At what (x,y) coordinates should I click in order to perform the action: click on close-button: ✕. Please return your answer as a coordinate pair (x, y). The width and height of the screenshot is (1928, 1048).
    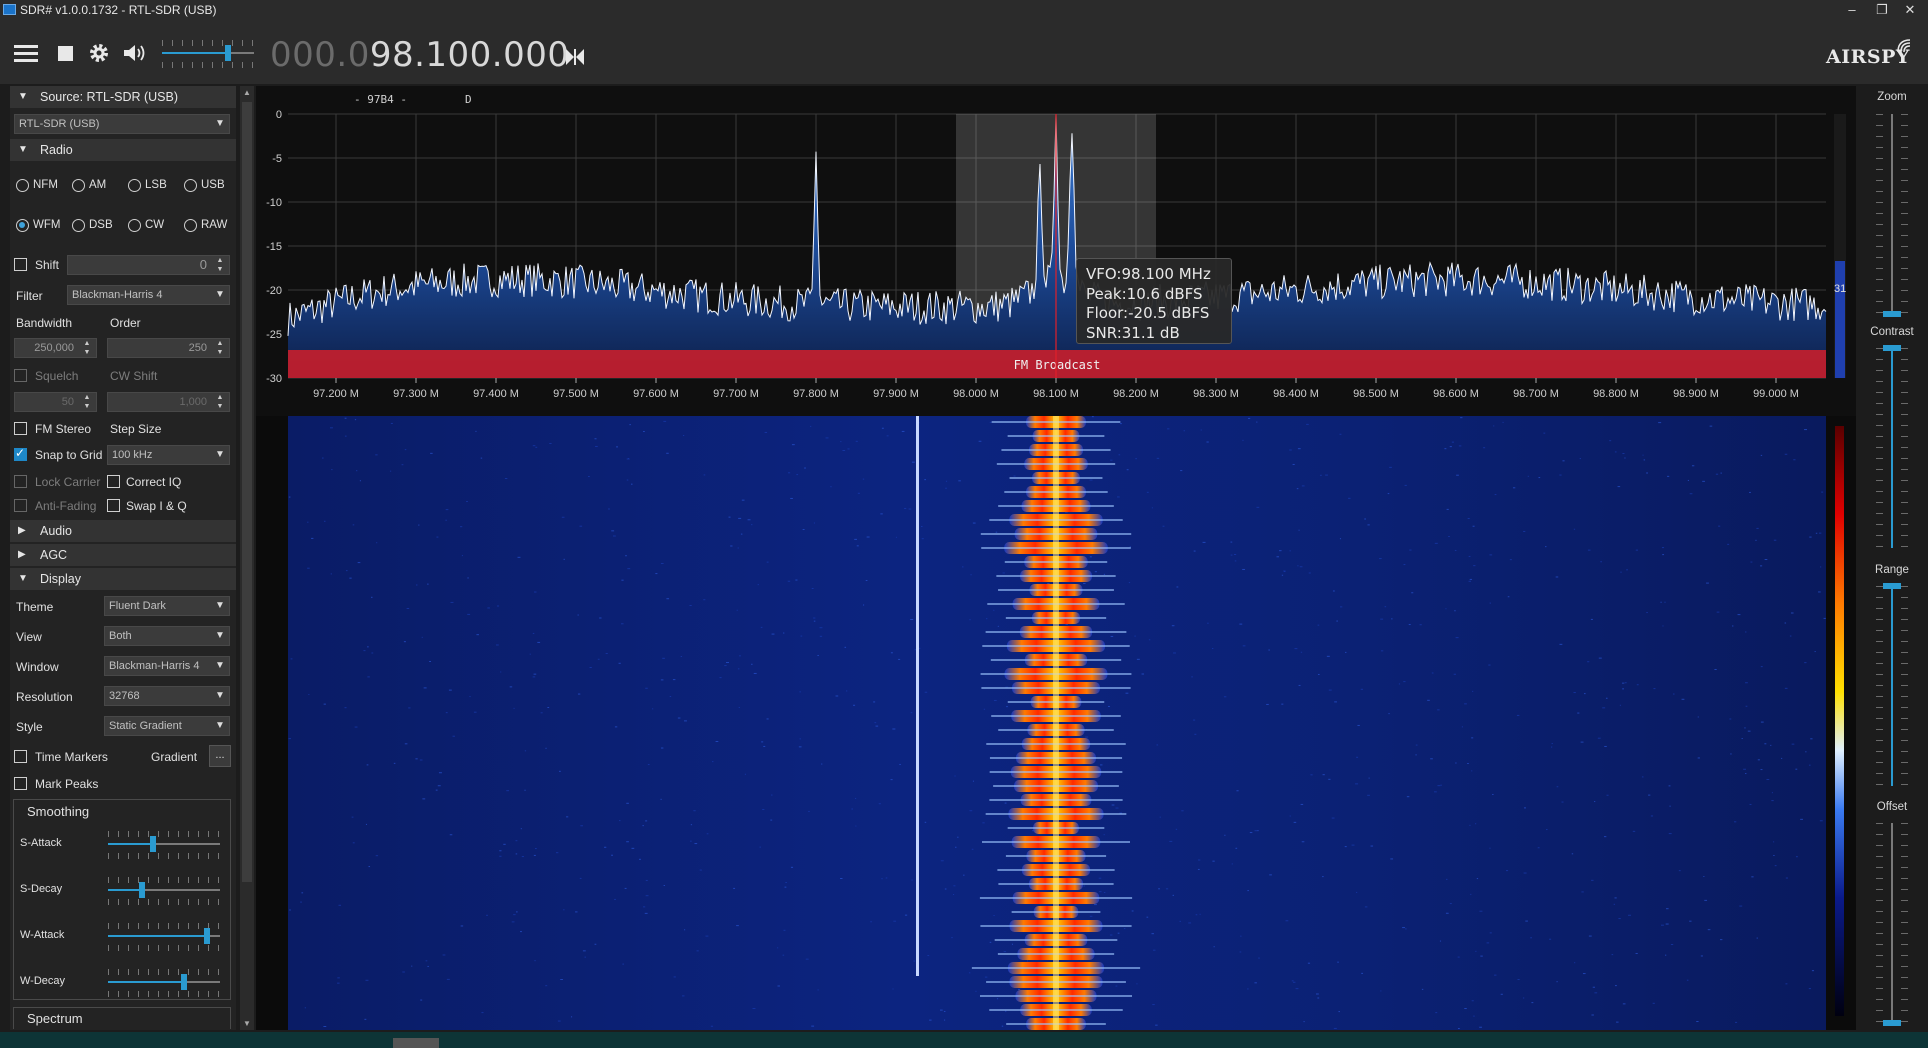
    Looking at the image, I should click on (1910, 10).